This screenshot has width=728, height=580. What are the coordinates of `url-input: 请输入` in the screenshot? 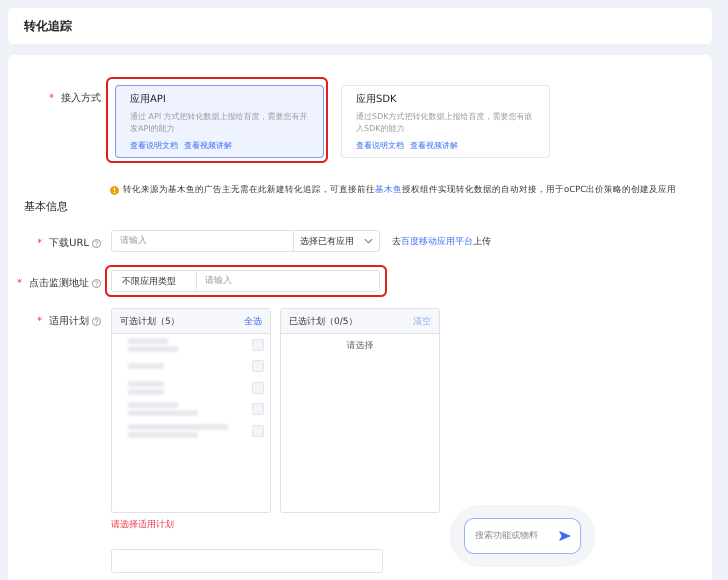 It's located at (202, 241).